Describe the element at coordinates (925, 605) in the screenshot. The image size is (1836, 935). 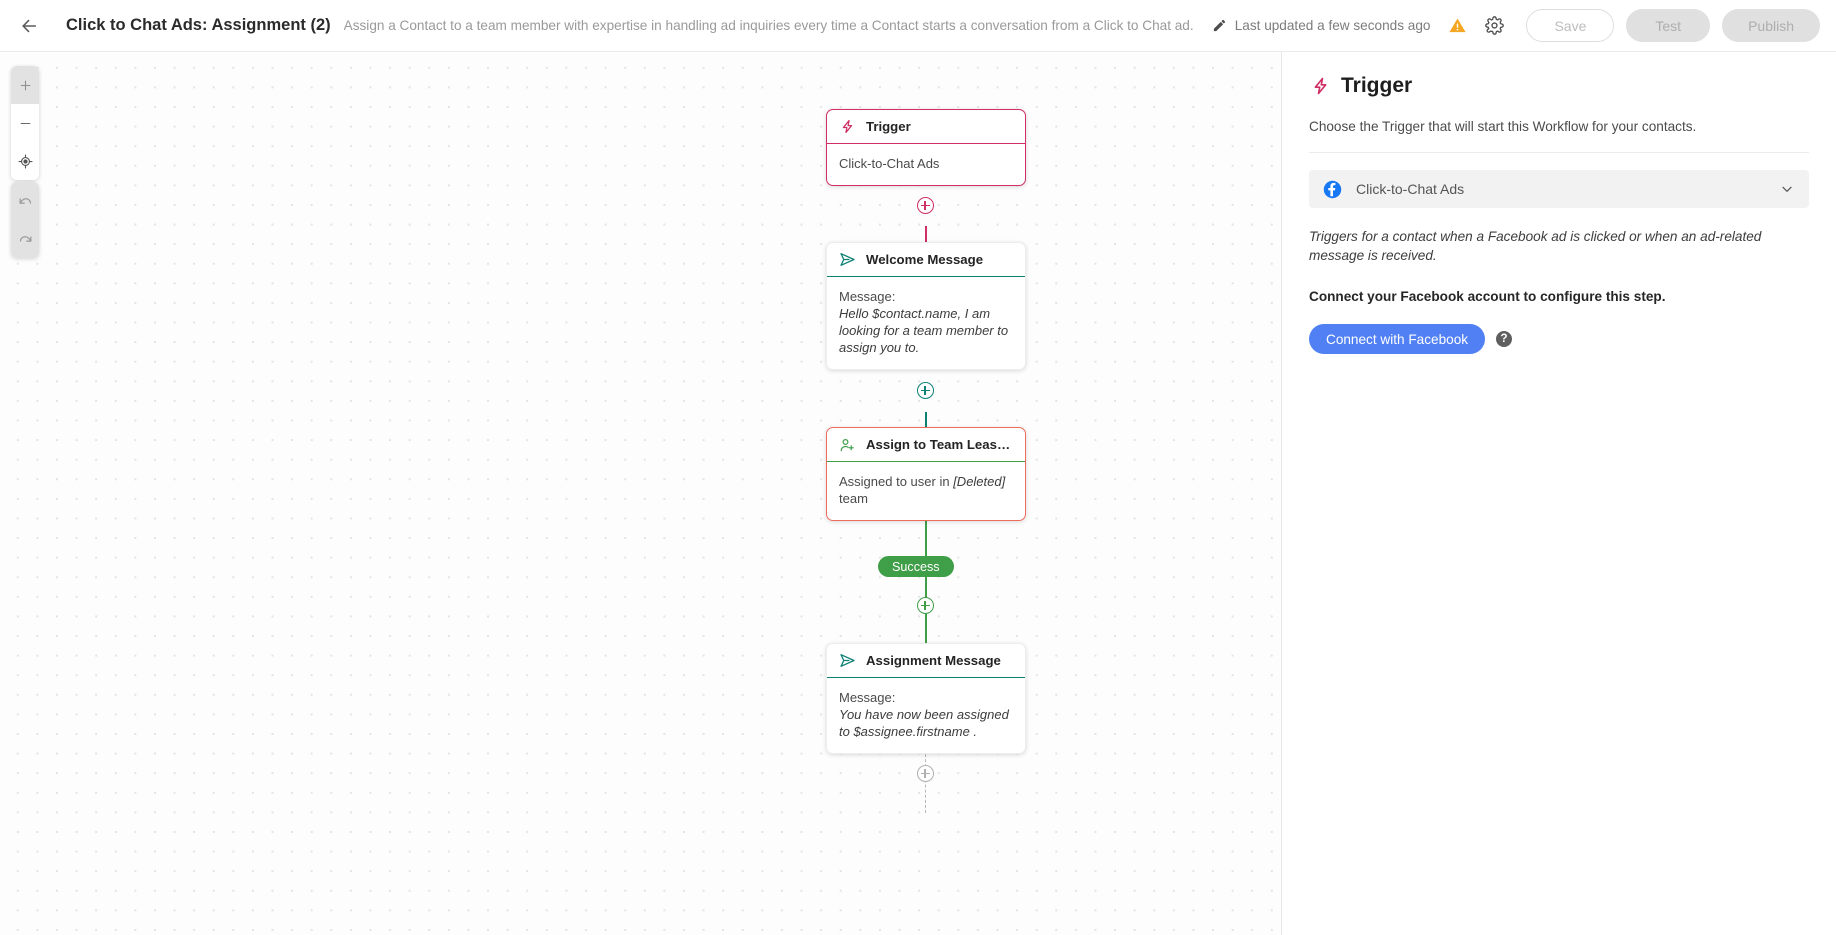
I see `add-step-after-success` at that location.